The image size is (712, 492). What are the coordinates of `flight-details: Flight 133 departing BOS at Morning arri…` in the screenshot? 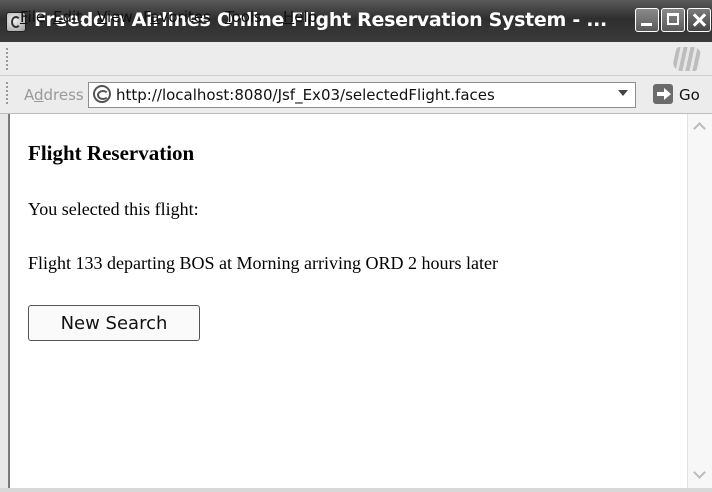 It's located at (263, 263).